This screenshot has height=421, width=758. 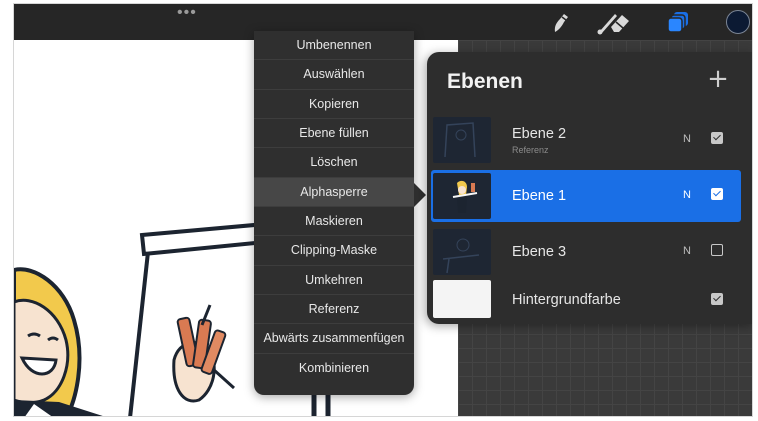 What do you see at coordinates (420, 195) in the screenshot?
I see `menu-pointer-arrow` at bounding box center [420, 195].